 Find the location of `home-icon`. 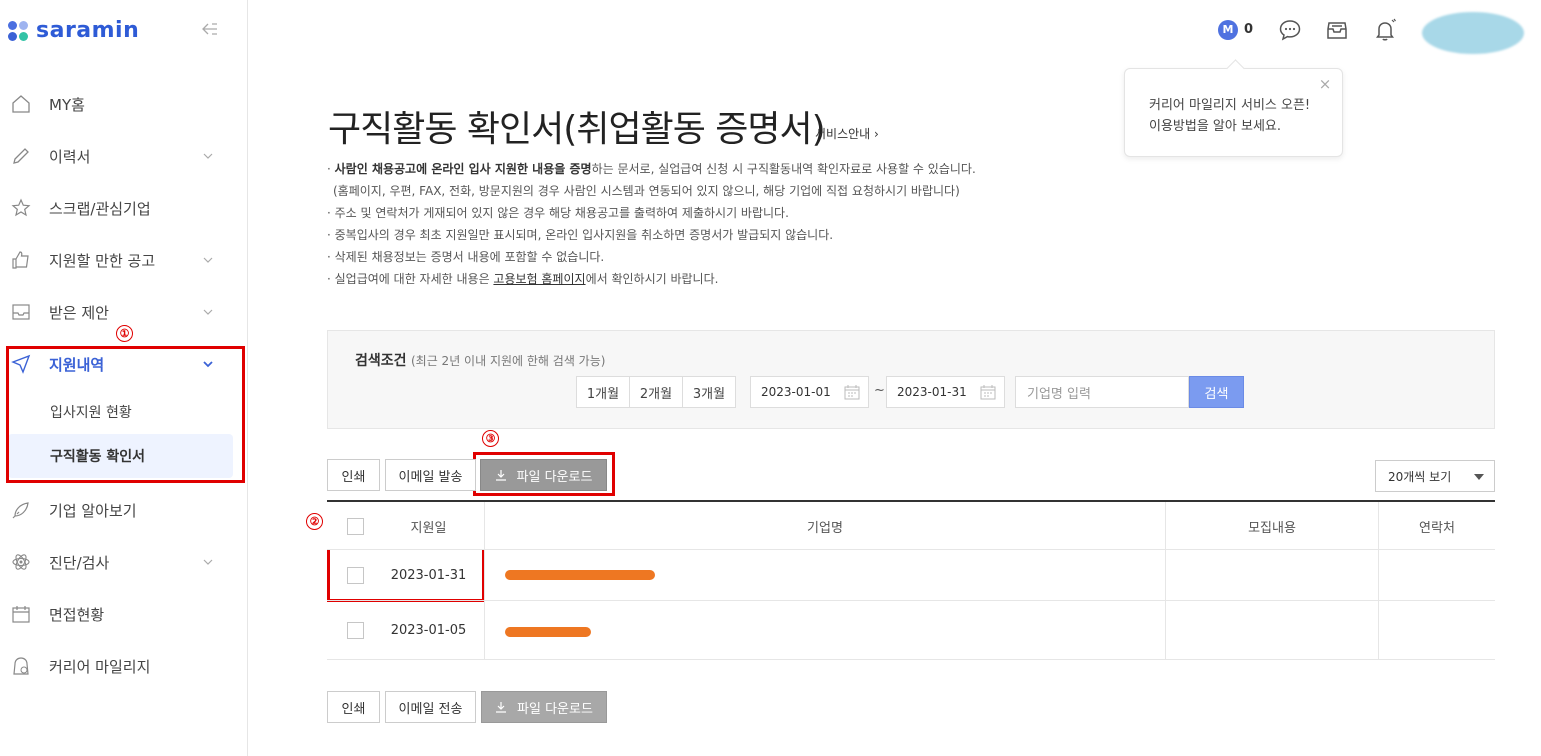

home-icon is located at coordinates (21, 104).